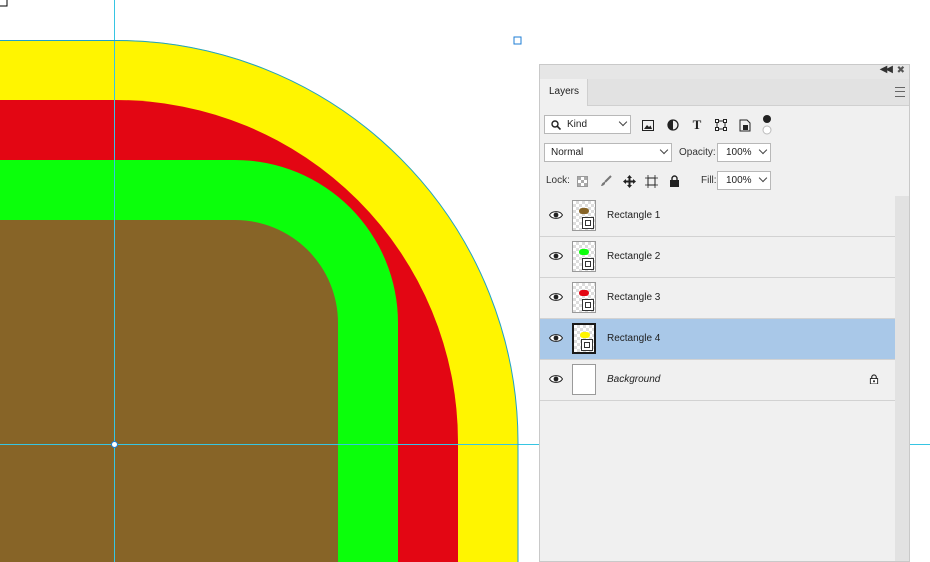  I want to click on layer-name: Background, so click(633, 379).